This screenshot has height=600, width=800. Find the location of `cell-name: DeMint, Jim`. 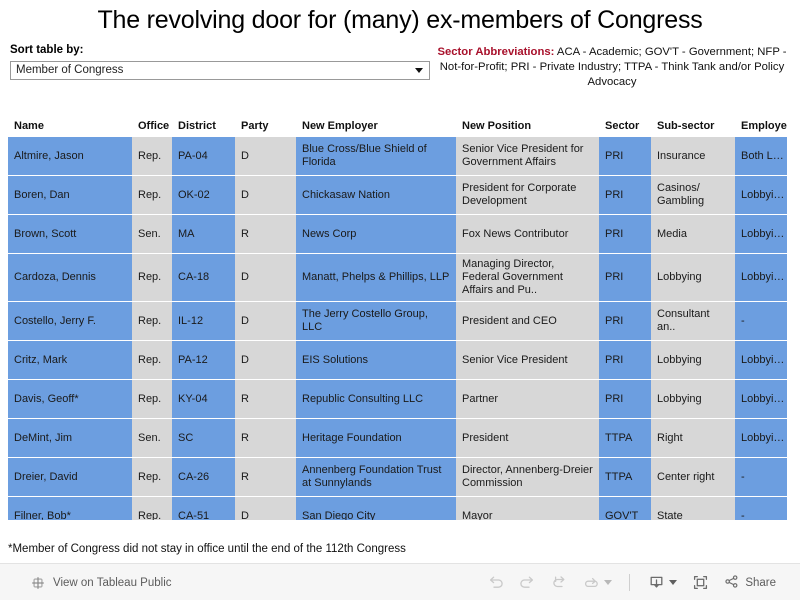

cell-name: DeMint, Jim is located at coordinates (70, 438).